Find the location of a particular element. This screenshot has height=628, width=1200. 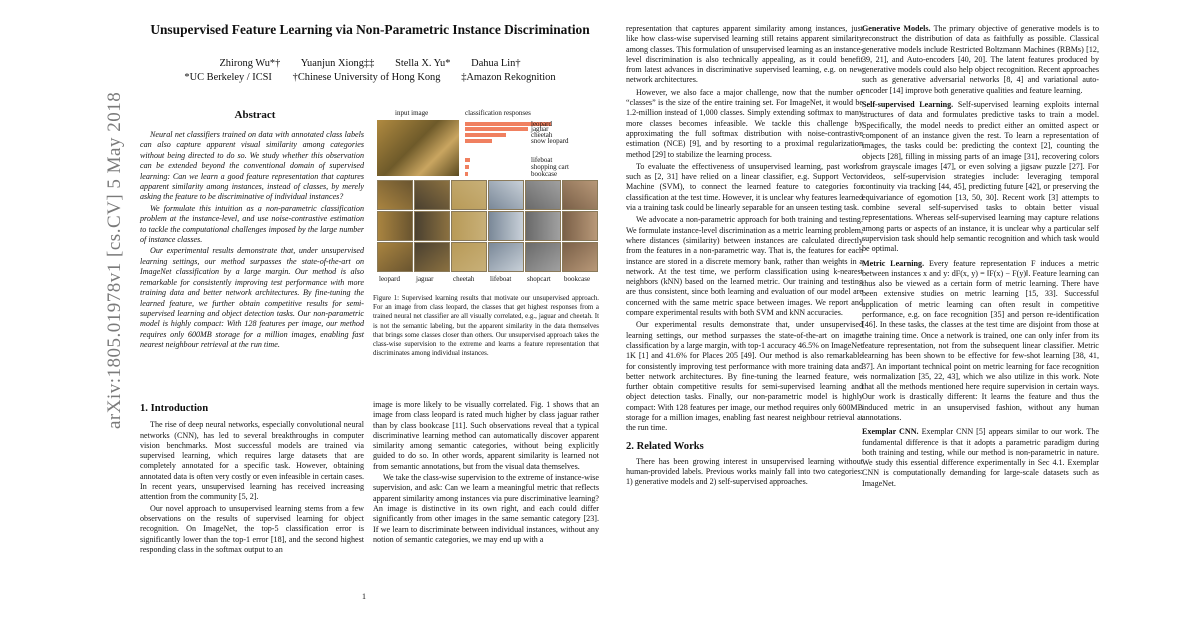

input-image is located at coordinates (418, 148).